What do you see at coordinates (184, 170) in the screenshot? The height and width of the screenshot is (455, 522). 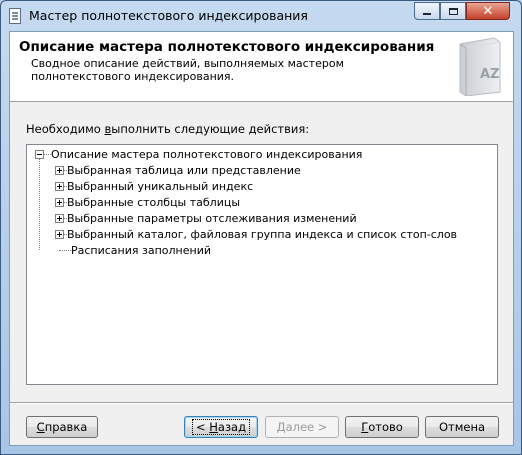 I see `tree-item-label: Выбранная таблица или представление` at bounding box center [184, 170].